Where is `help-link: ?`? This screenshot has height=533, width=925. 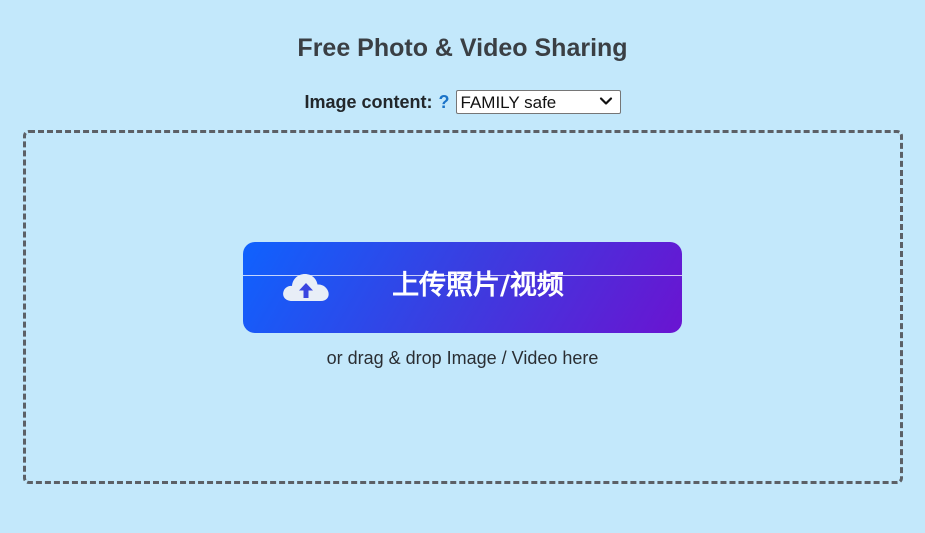 help-link: ? is located at coordinates (444, 102).